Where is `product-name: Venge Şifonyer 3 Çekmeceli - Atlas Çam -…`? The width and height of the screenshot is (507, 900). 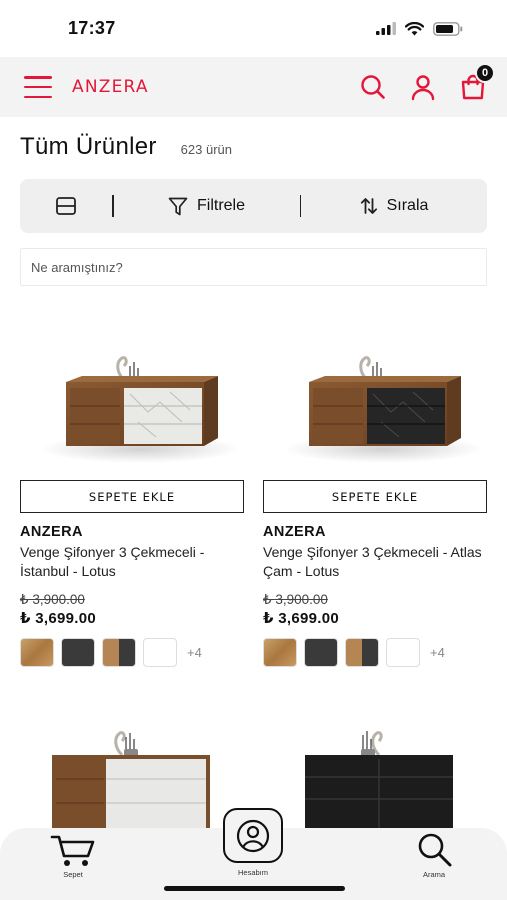 product-name: Venge Şifonyer 3 Çekmeceli - Atlas Çam -… is located at coordinates (375, 562).